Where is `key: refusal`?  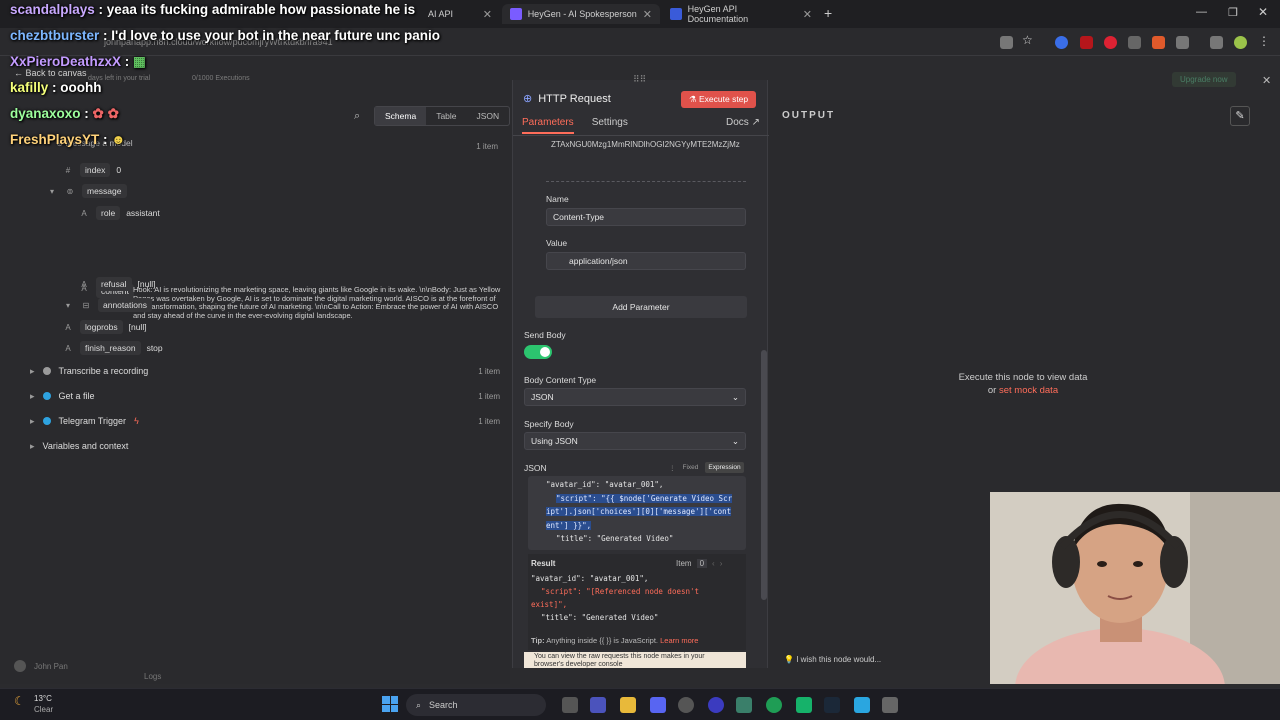 key: refusal is located at coordinates (114, 284).